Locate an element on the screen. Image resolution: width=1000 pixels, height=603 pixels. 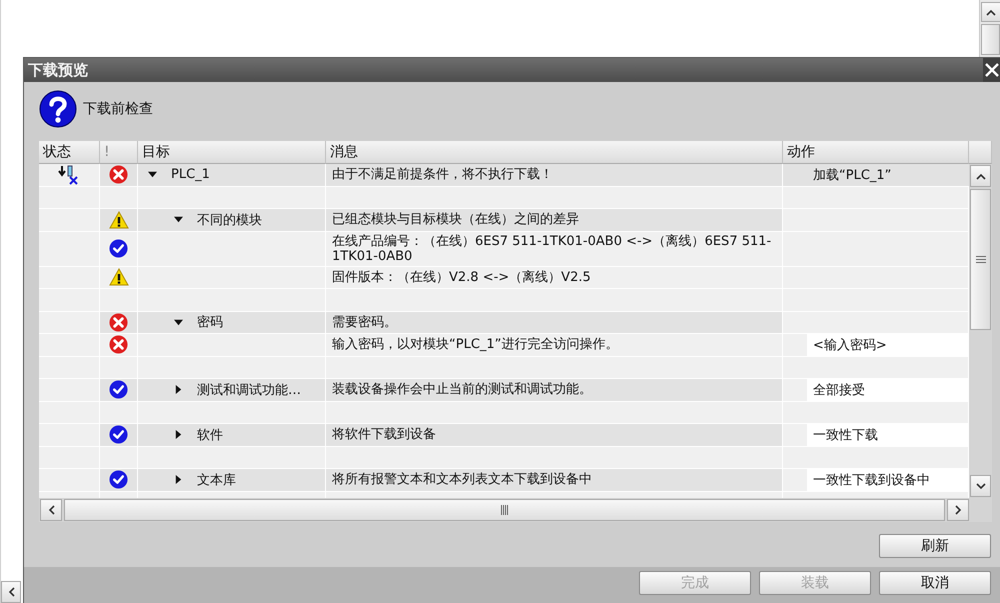
message-text: 将软件下载到设备 is located at coordinates (384, 435).